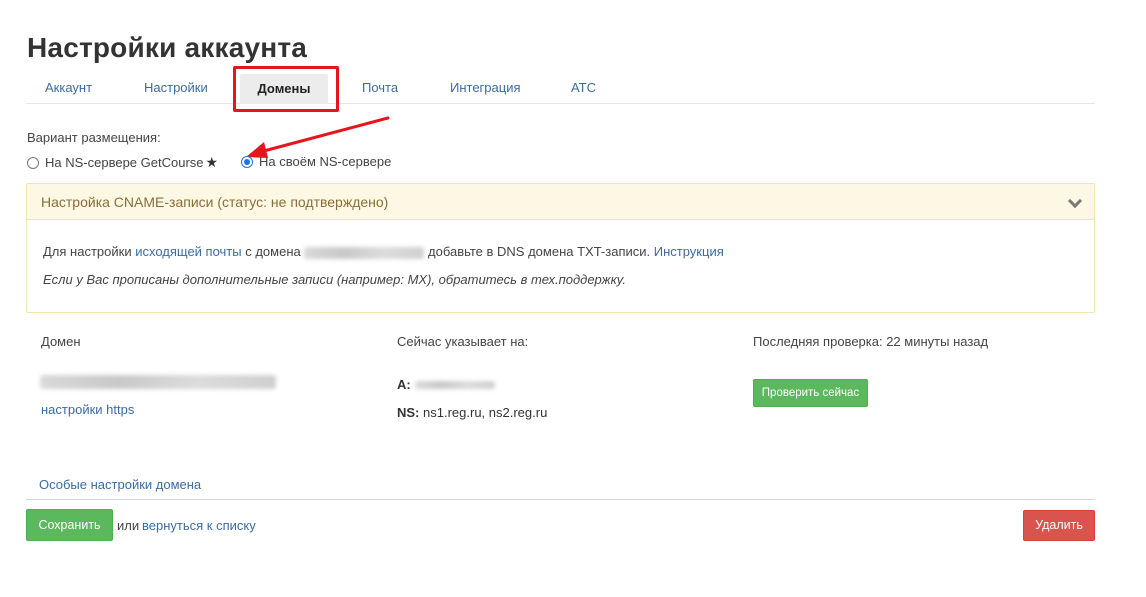 The height and width of the screenshot is (597, 1146). I want to click on radio-option-getcourse-ns: На NS-сервере GetCourse ★, so click(122, 162).